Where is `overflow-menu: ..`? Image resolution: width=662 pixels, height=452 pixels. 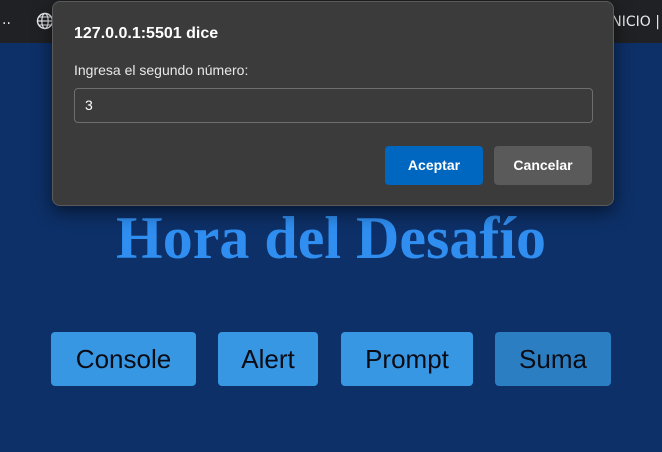
overflow-menu: .. is located at coordinates (6, 20).